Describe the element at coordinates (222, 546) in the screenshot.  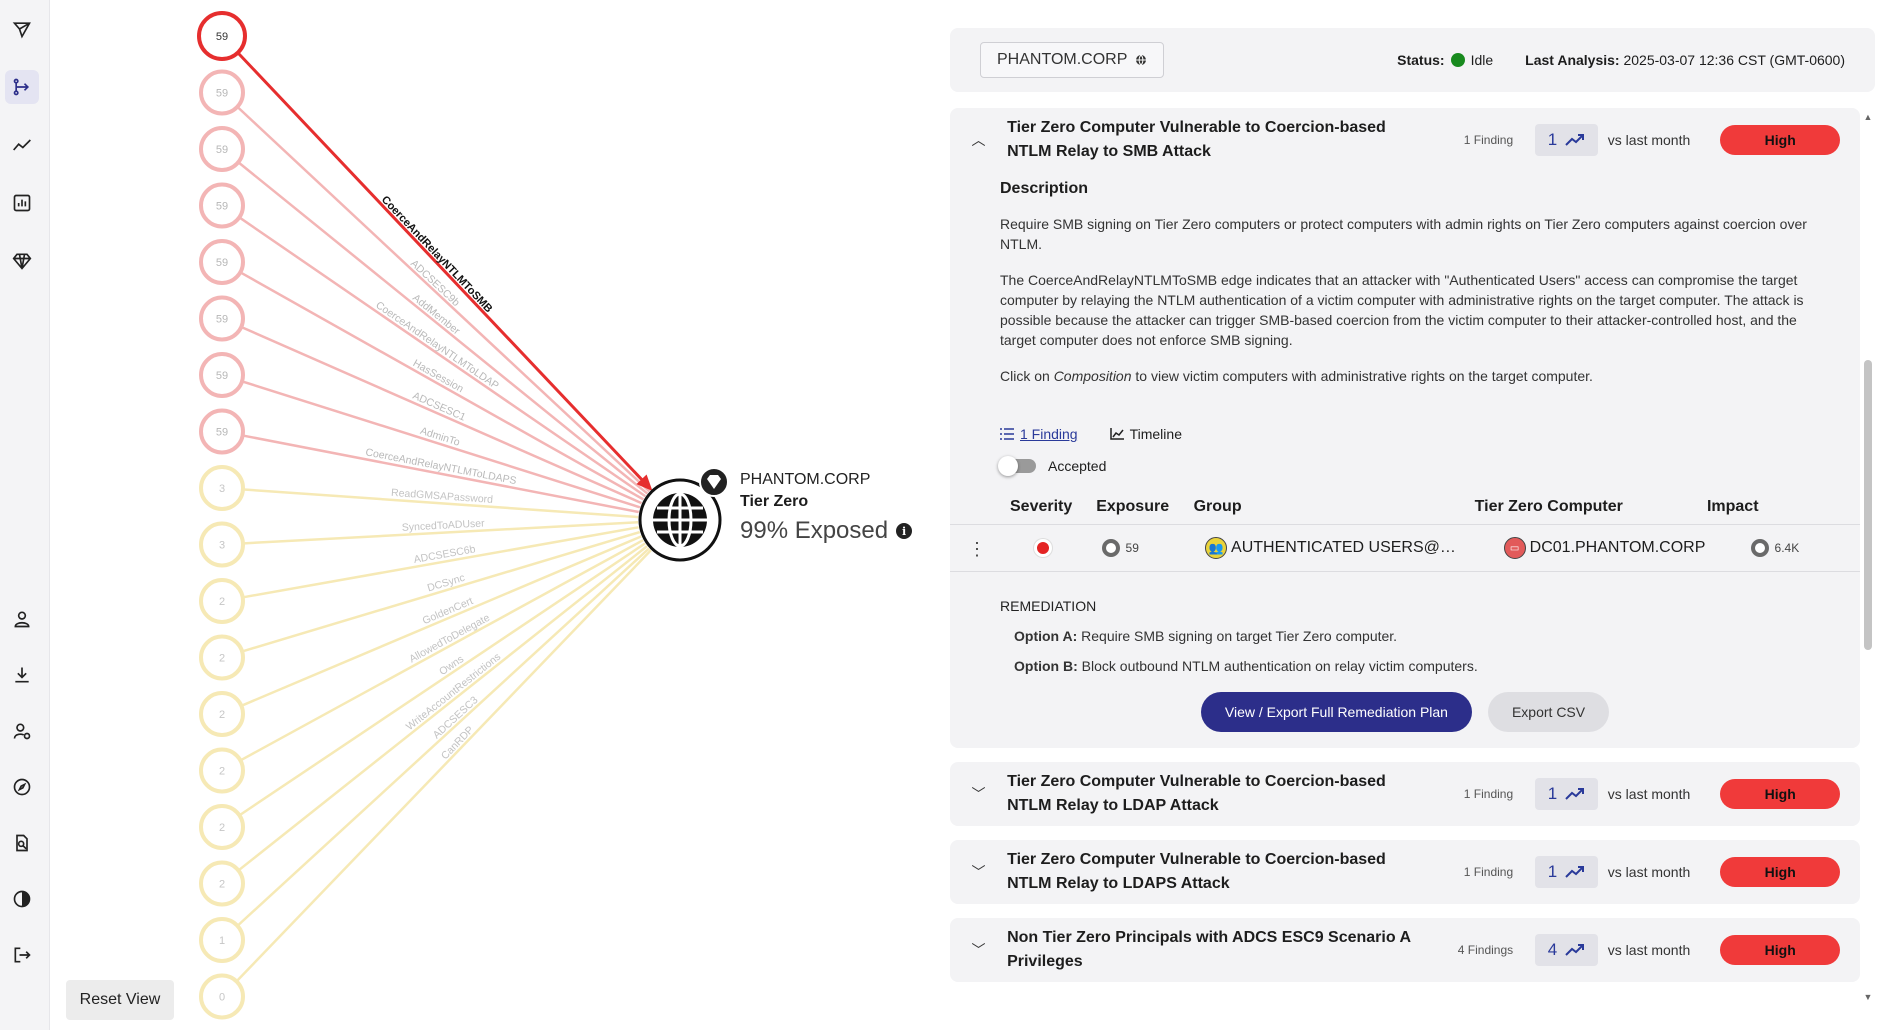
I see `source-node-count: 3` at that location.